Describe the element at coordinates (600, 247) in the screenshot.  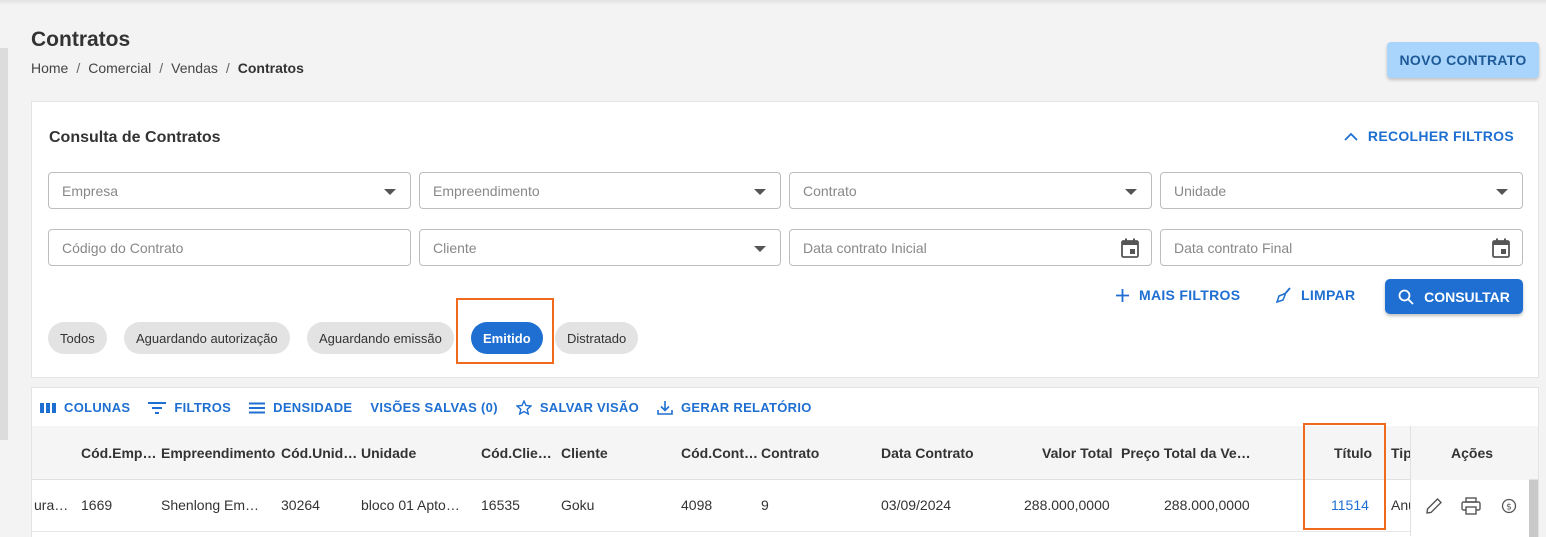
I see `cliente-select: Cliente` at that location.